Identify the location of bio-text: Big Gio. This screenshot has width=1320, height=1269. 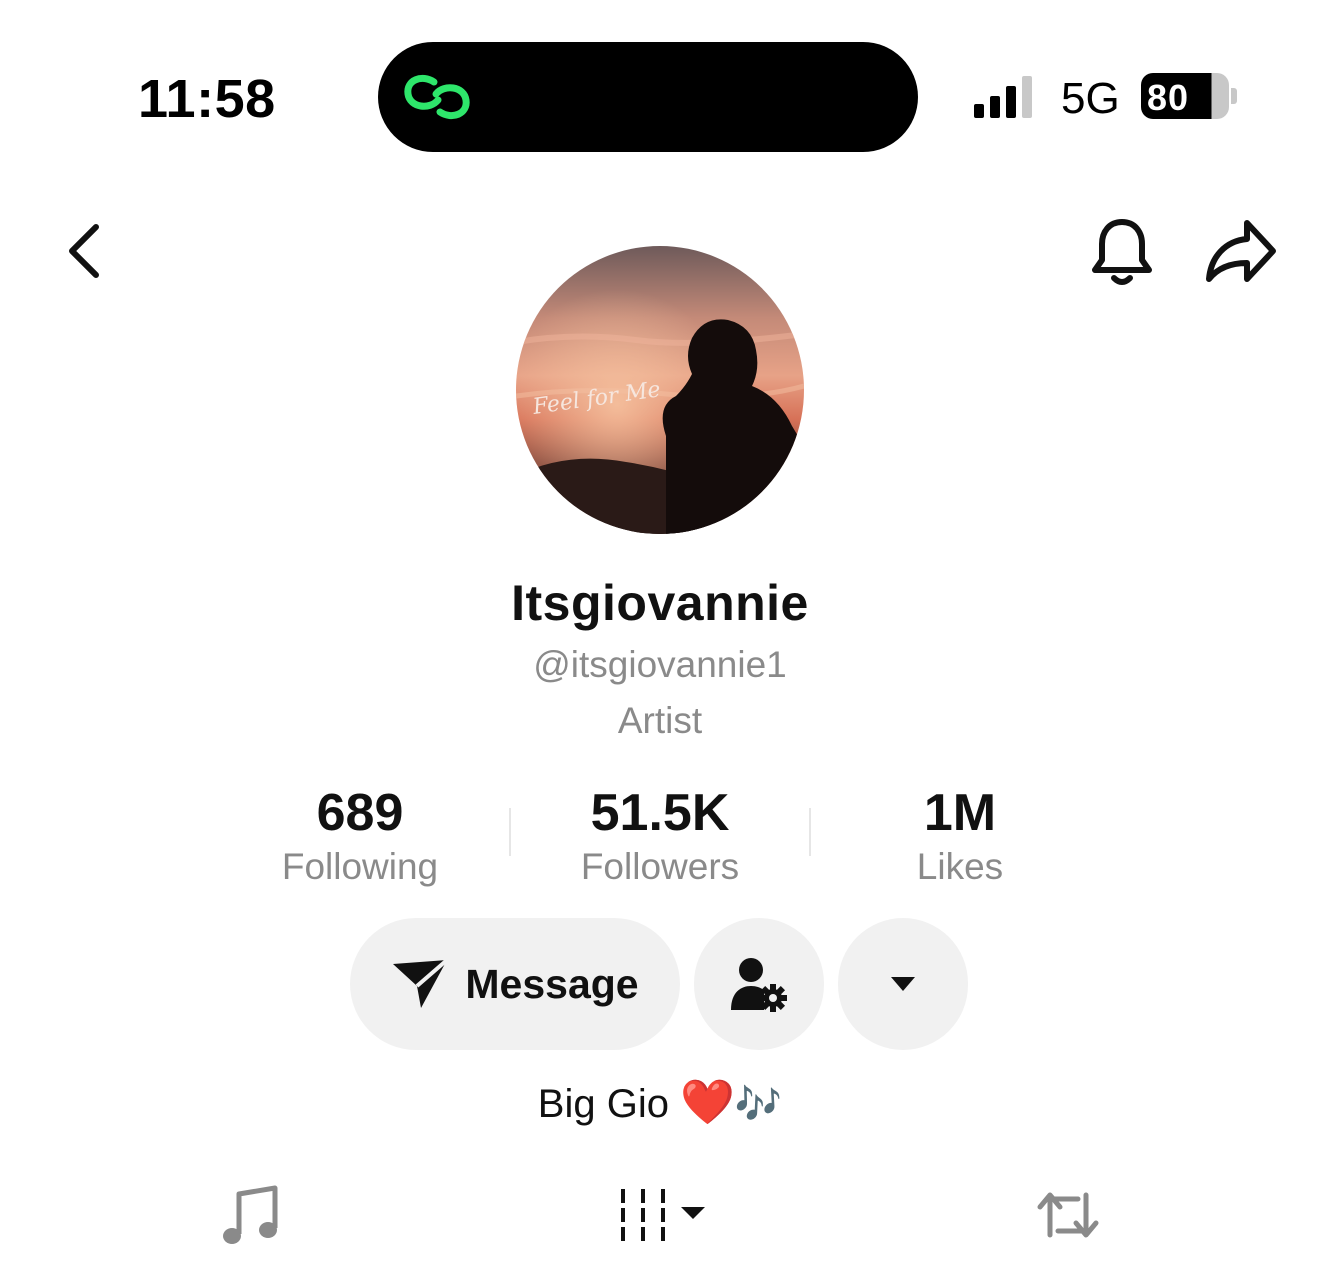
(603, 1104).